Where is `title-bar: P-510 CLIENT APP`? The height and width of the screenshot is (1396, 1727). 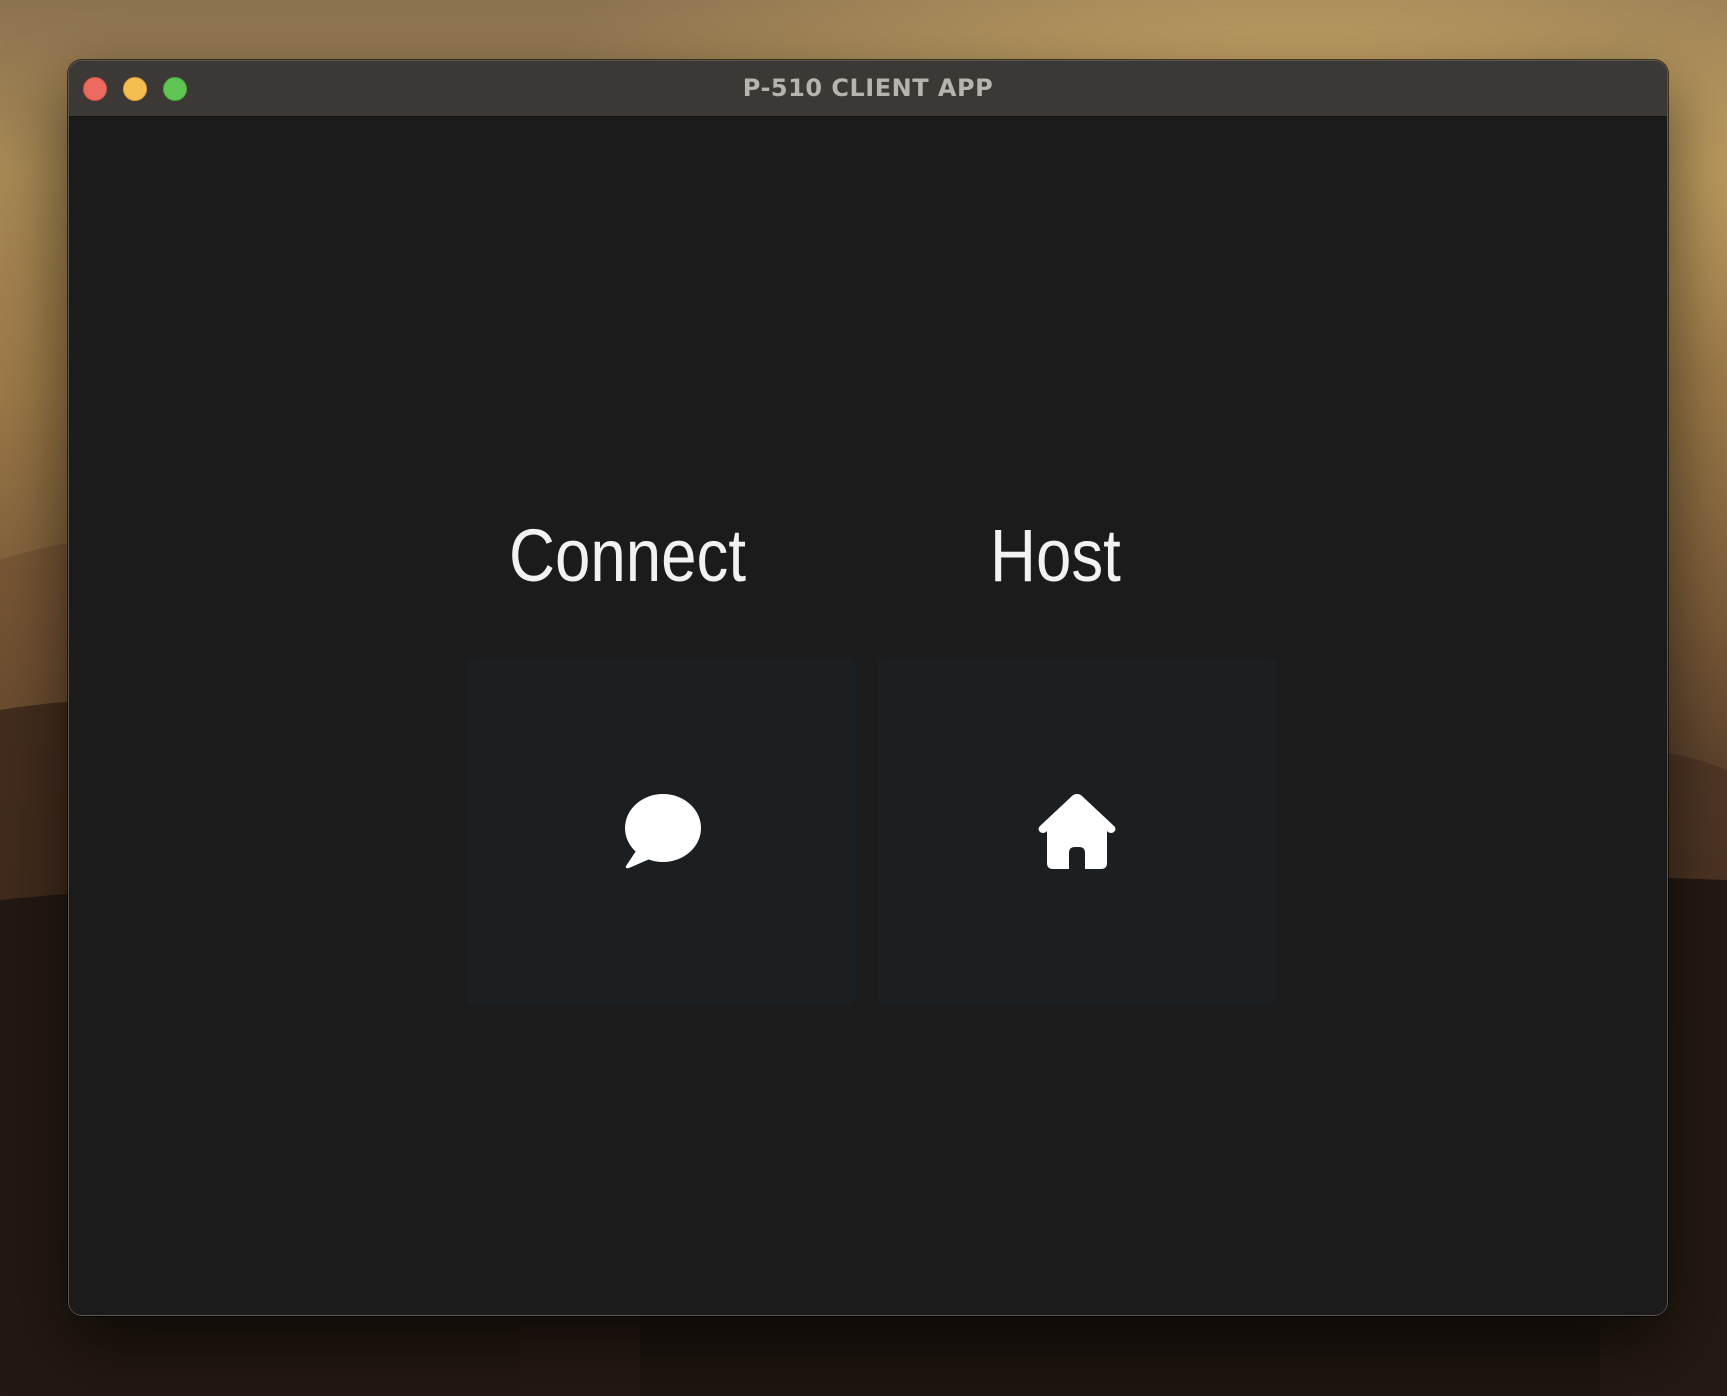 title-bar: P-510 CLIENT APP is located at coordinates (868, 89).